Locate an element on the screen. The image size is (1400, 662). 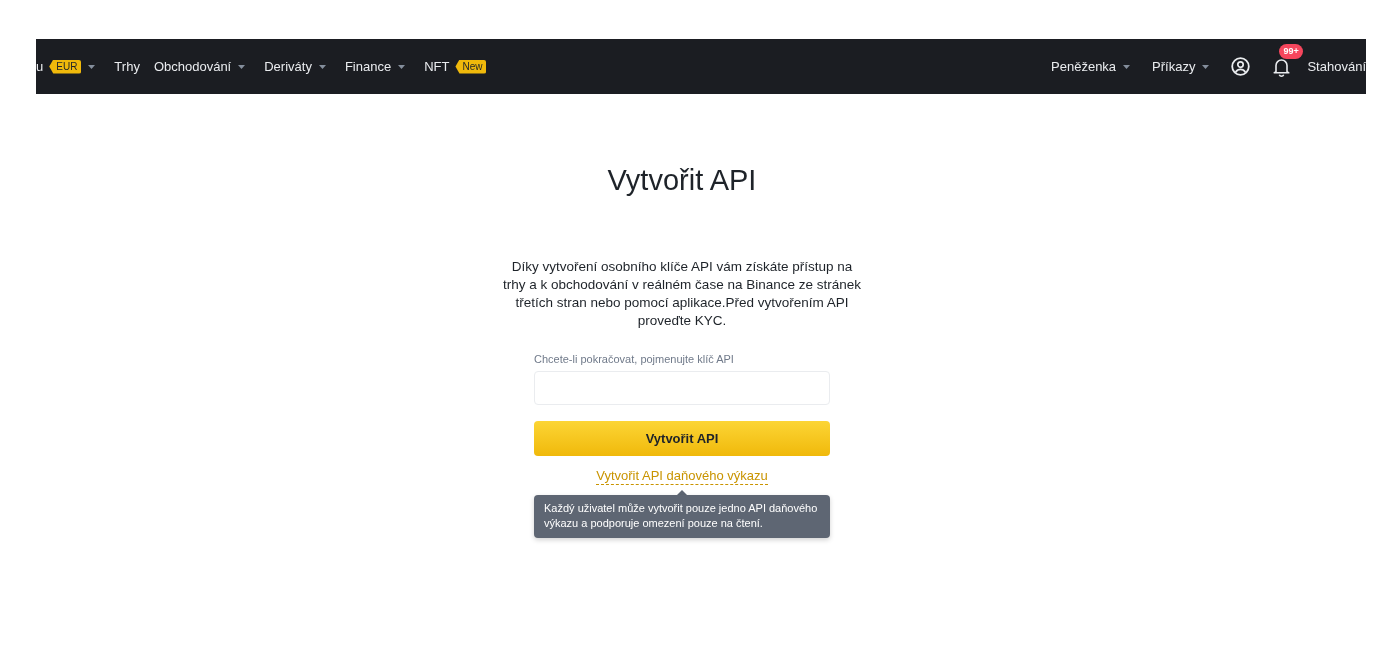
tag-badge: EUR is located at coordinates (65, 66).